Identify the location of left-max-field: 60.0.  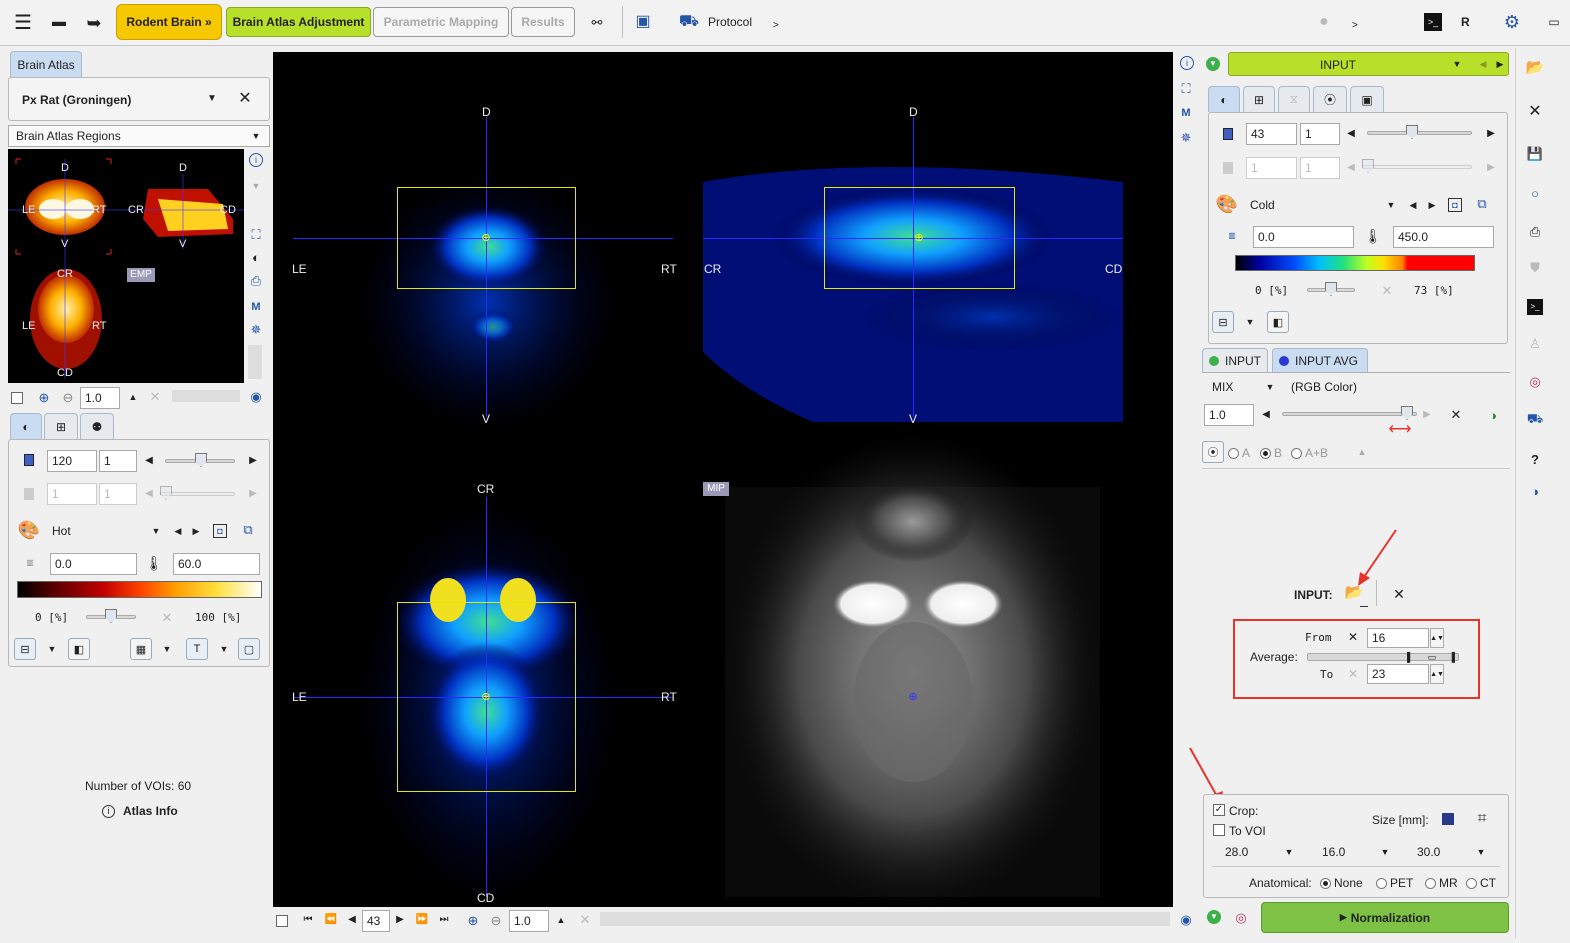
(216, 564).